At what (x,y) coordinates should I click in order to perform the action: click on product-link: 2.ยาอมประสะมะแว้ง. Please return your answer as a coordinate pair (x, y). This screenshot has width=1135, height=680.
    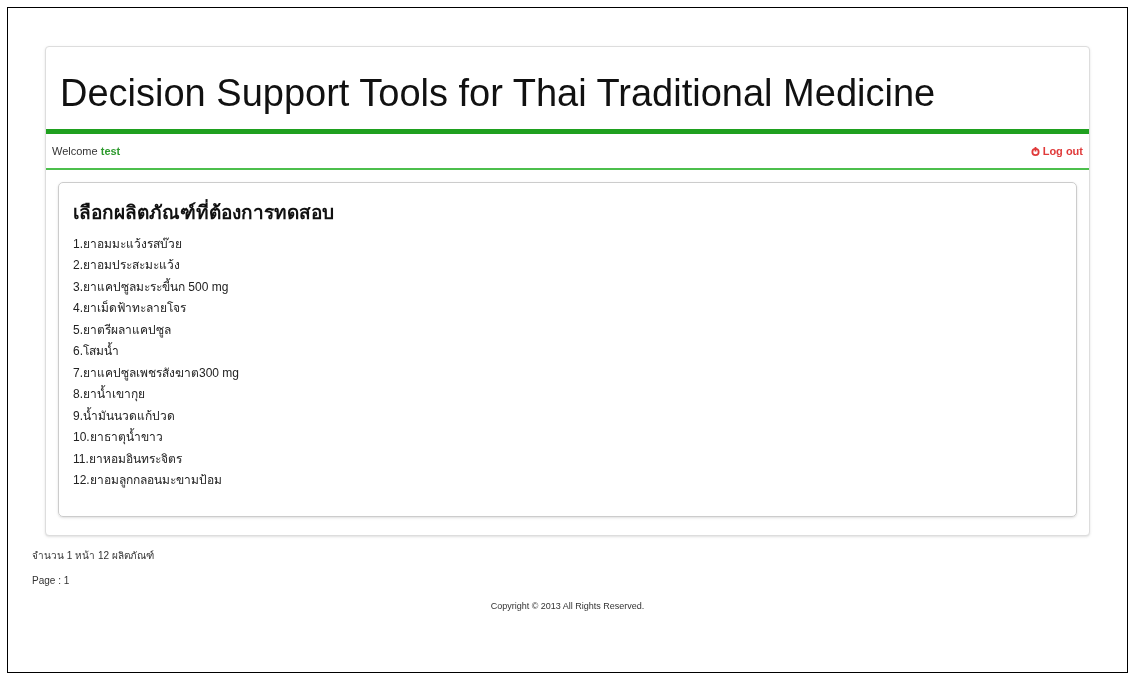
    Looking at the image, I should click on (567, 266).